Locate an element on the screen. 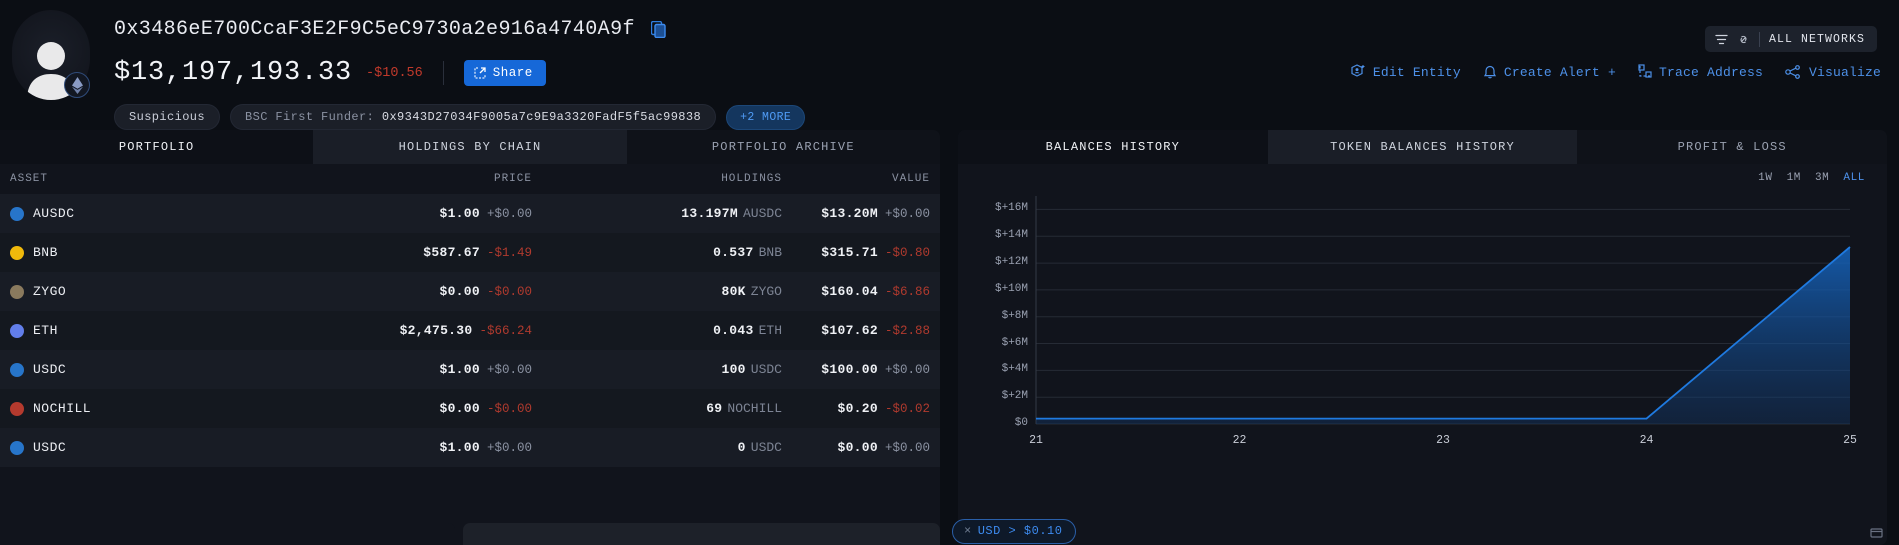  price-value: $2,475.30 is located at coordinates (436, 330).